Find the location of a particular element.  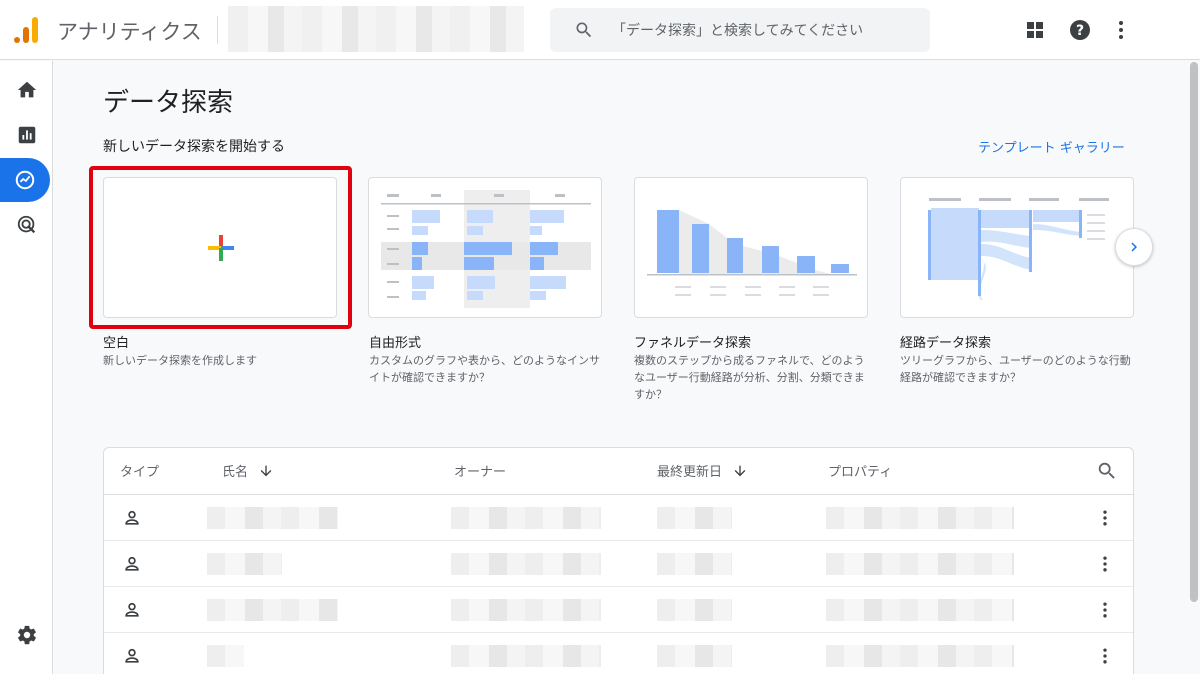

column-header-property: プロパティ is located at coordinates (860, 470).